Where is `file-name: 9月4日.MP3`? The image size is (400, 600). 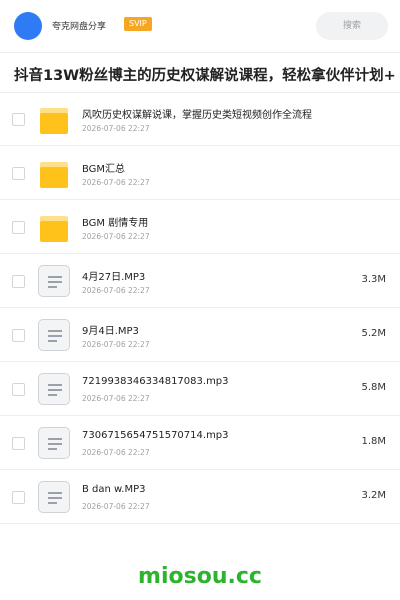
file-name: 9月4日.MP3 is located at coordinates (110, 329).